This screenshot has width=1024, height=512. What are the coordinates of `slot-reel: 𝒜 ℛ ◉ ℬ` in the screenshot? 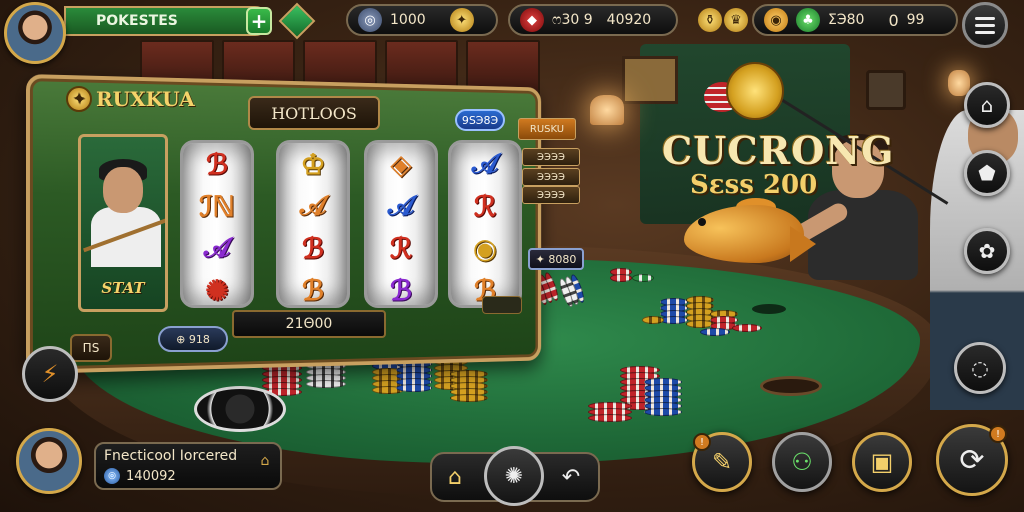 It's located at (485, 224).